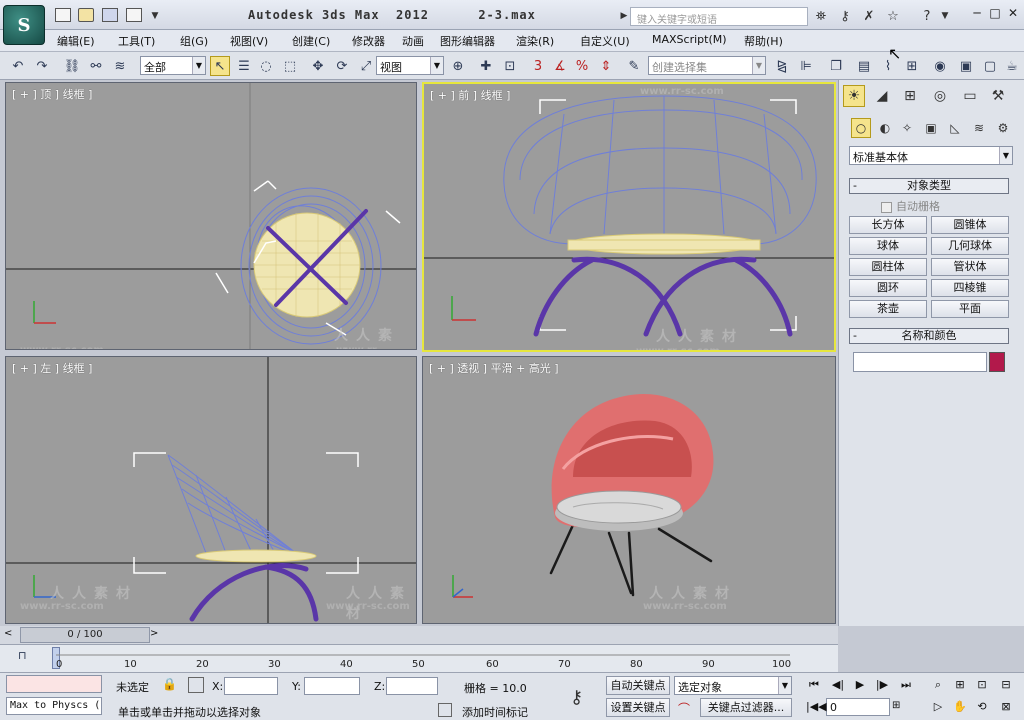 This screenshot has width=1024, height=720. I want to click on prev-frame-icon: <, so click(8, 633).